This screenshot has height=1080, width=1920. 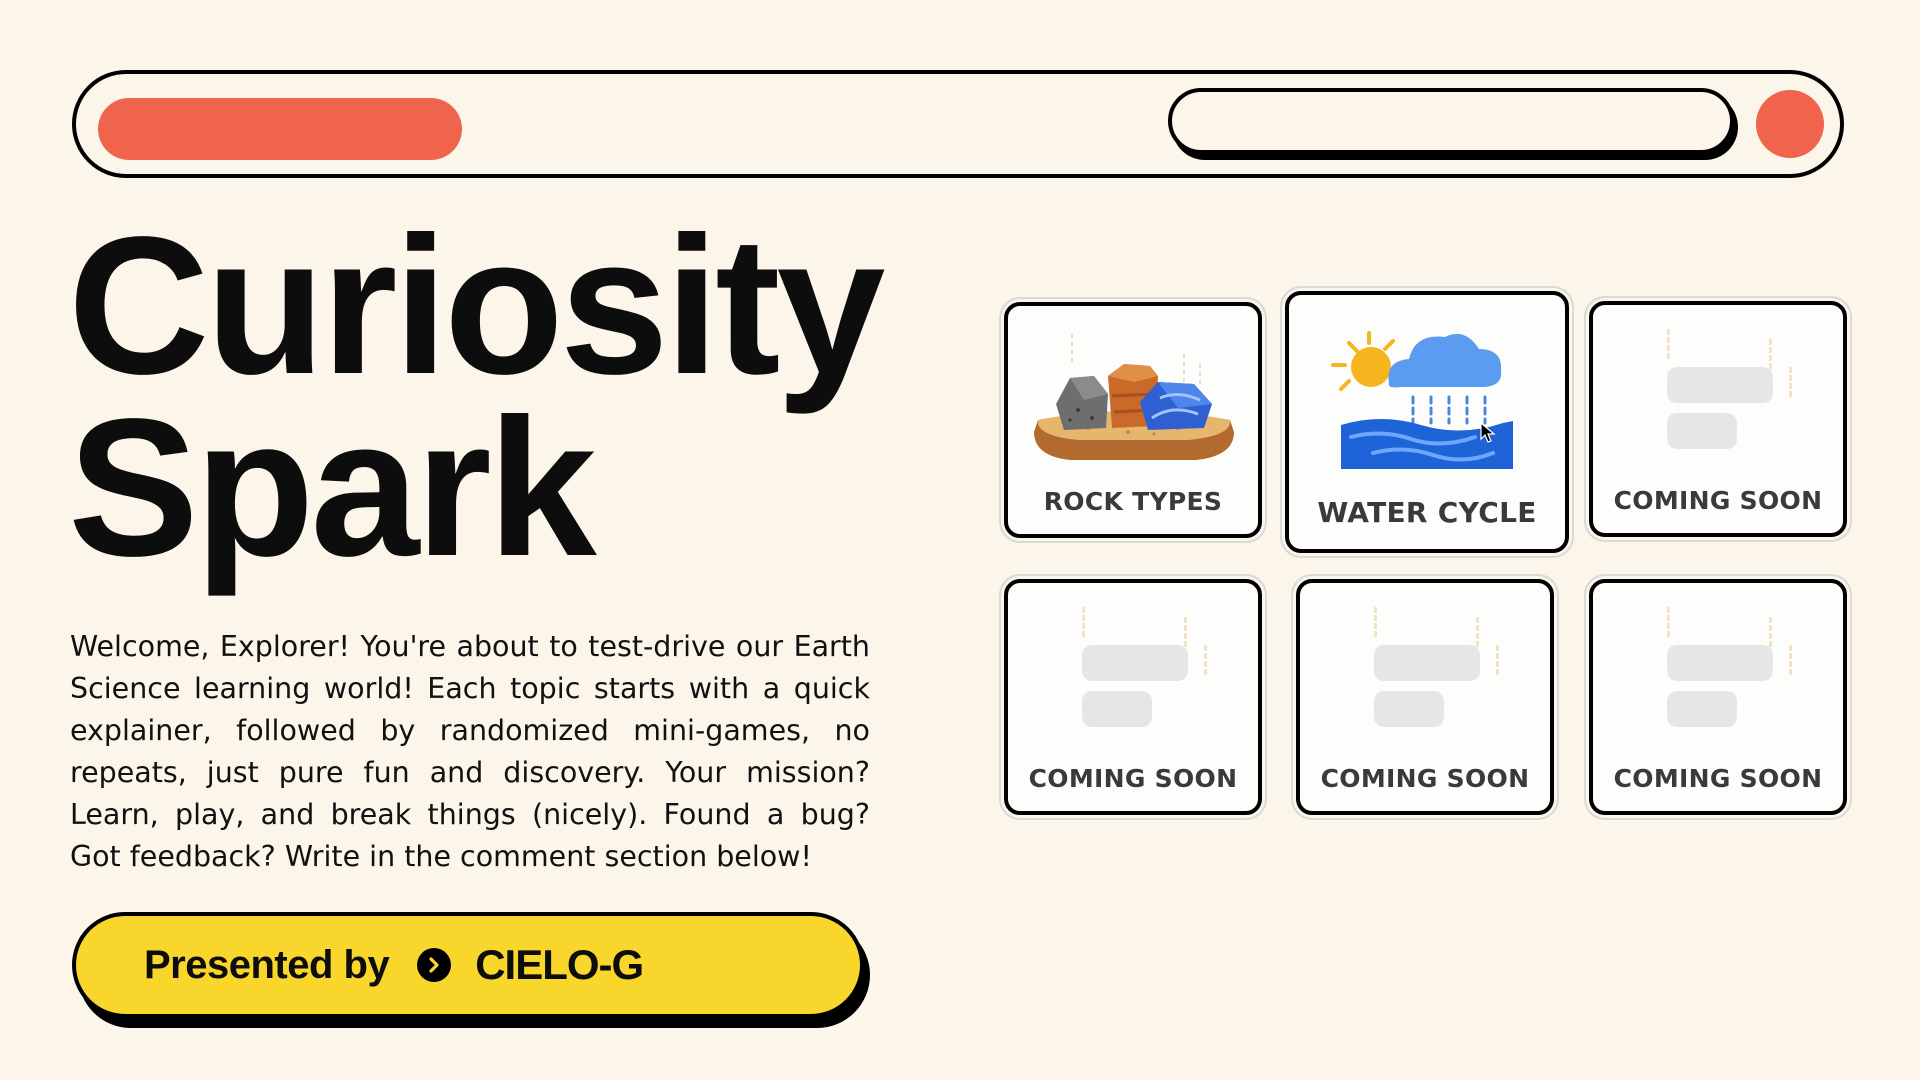 I want to click on top-navigation-bar, so click(x=958, y=124).